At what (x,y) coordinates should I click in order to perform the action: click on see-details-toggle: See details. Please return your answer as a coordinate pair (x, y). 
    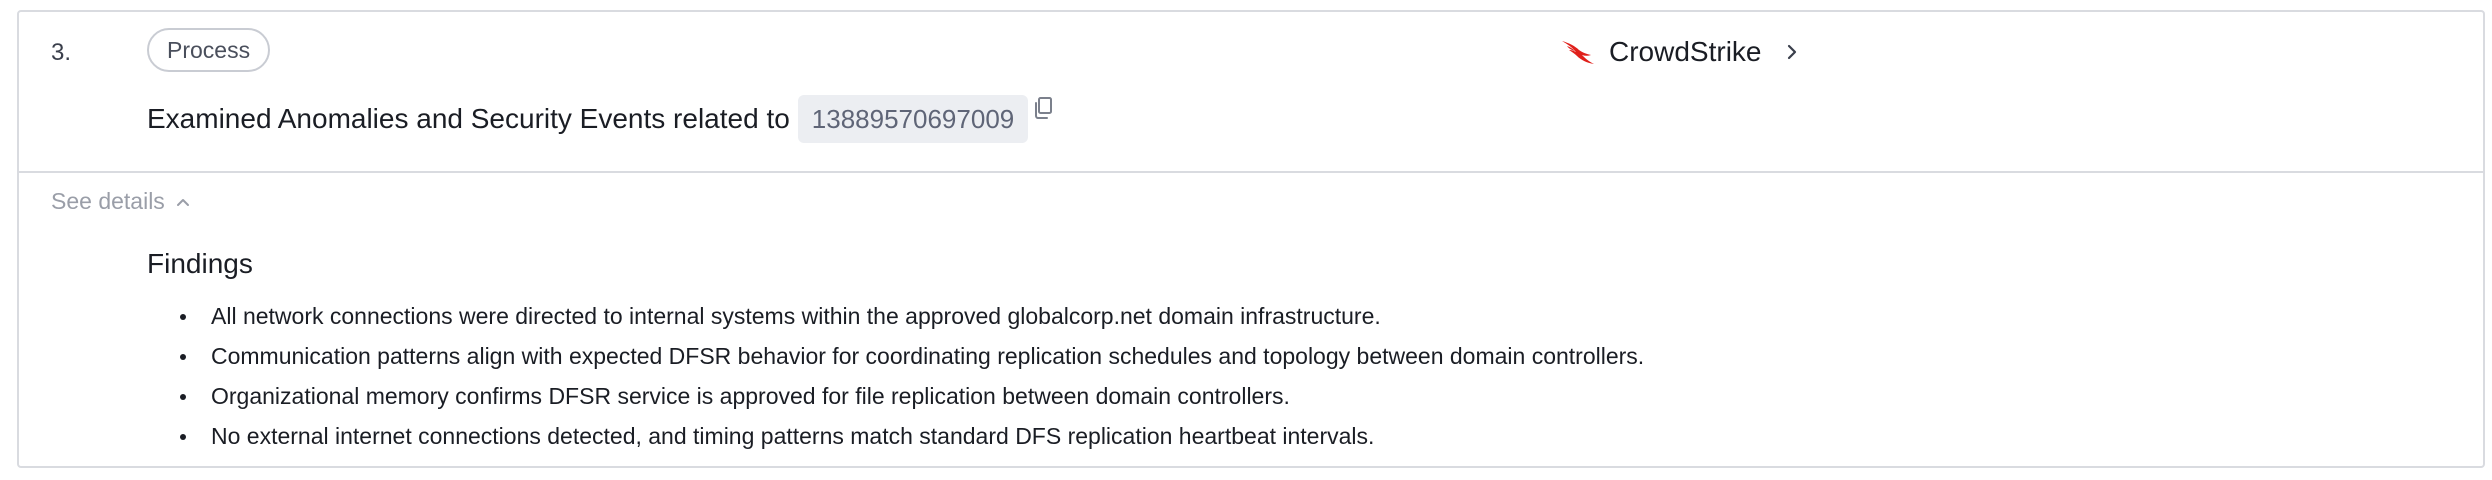
    Looking at the image, I should click on (121, 201).